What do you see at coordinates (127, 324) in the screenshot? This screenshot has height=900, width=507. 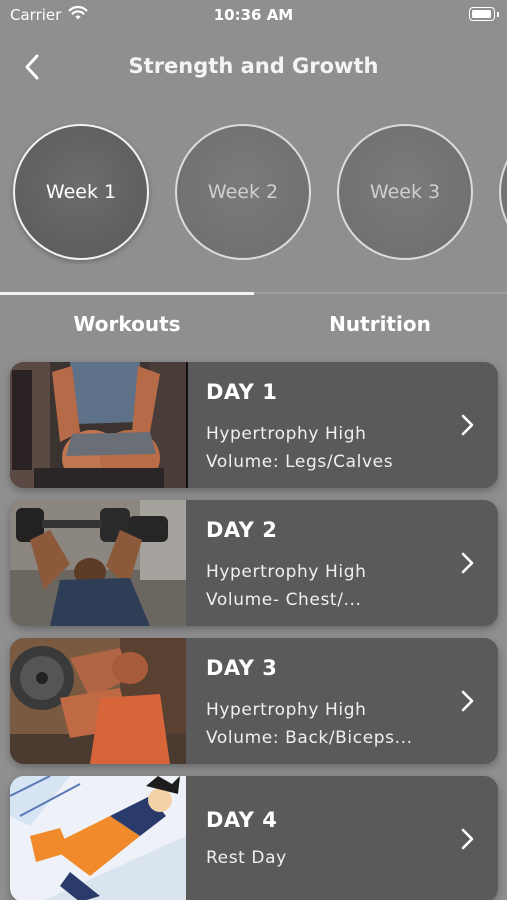 I see `tab-workouts: Workouts` at bounding box center [127, 324].